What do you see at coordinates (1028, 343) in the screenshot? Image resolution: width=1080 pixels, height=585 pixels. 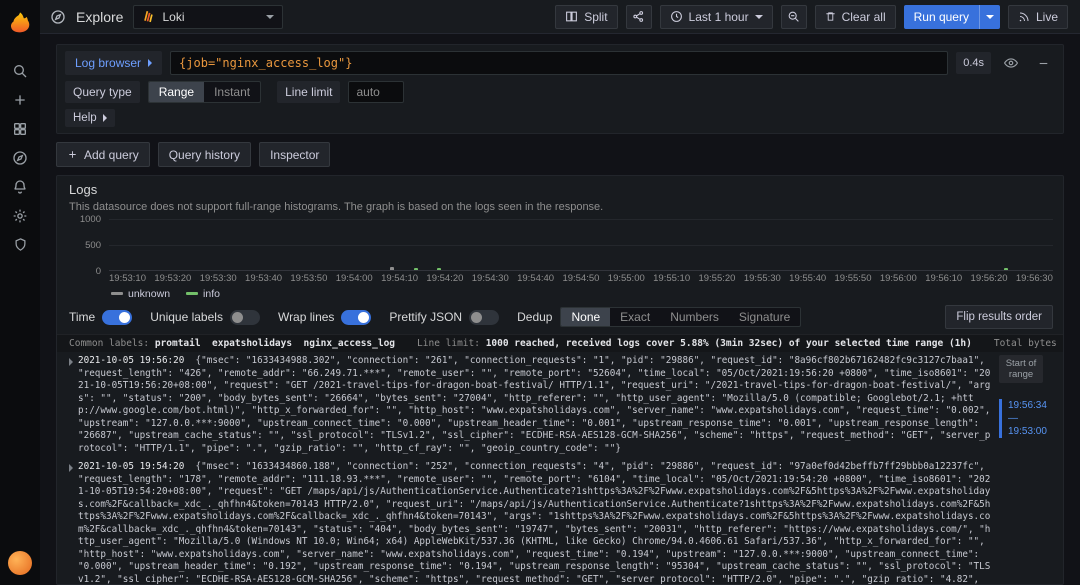 I see `total-bytes-info: Total bytes processed: 624 kB` at bounding box center [1028, 343].